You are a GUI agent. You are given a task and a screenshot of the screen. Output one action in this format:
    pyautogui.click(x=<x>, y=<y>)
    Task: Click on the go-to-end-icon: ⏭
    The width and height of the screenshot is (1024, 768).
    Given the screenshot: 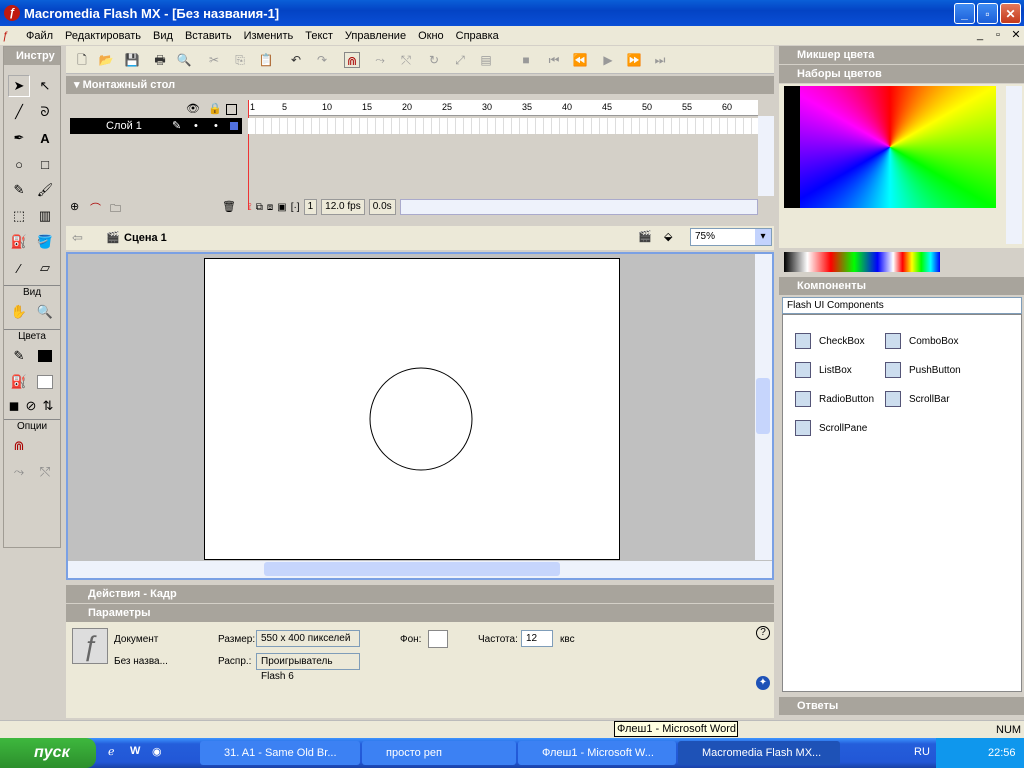 What is the action you would take?
    pyautogui.click(x=660, y=60)
    